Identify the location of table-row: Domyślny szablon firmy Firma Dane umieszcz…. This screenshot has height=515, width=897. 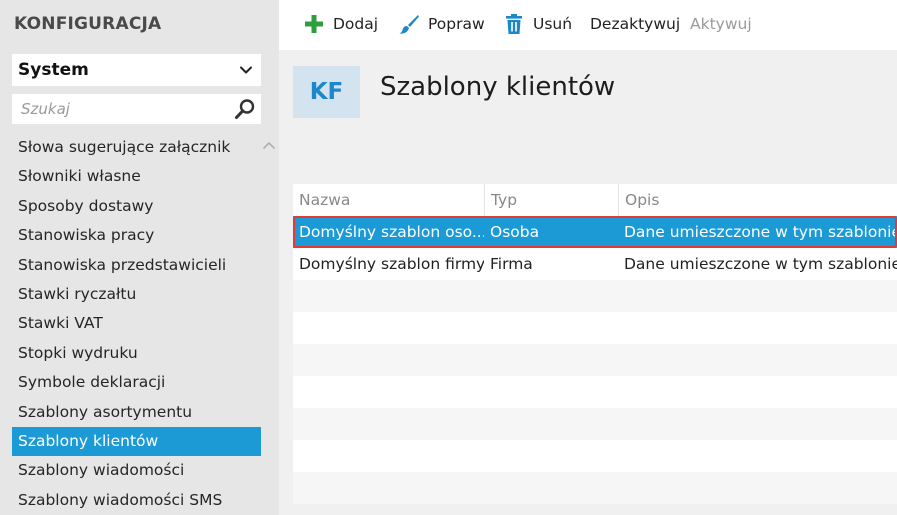
(595, 264).